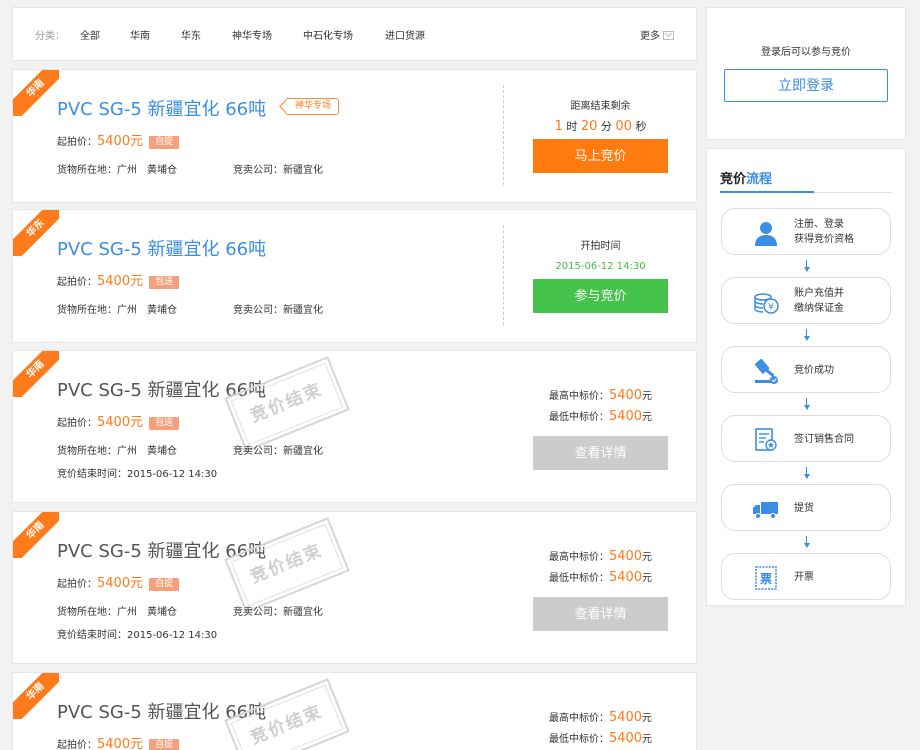 The image size is (920, 750). Describe the element at coordinates (819, 301) in the screenshot. I see `step-text: 账户充值并 缴纳保证金` at that location.